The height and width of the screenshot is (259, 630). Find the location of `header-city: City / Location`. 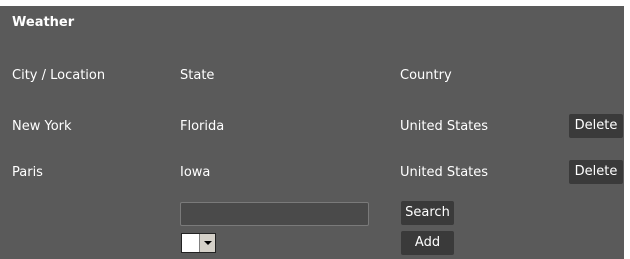

header-city: City / Location is located at coordinates (59, 75).